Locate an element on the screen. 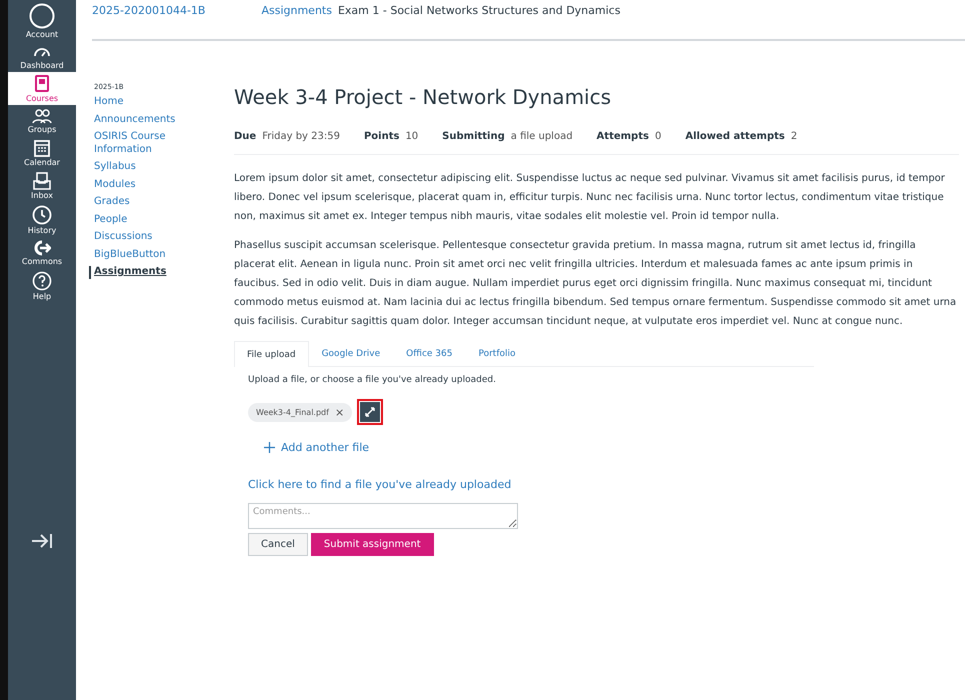 This screenshot has height=700, width=965. course-nav-link: Announcements is located at coordinates (144, 120).